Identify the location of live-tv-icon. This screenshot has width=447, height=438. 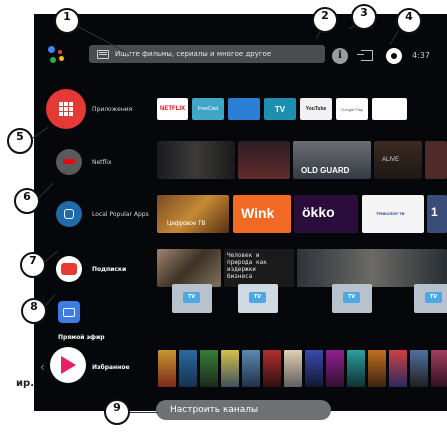
(69, 312).